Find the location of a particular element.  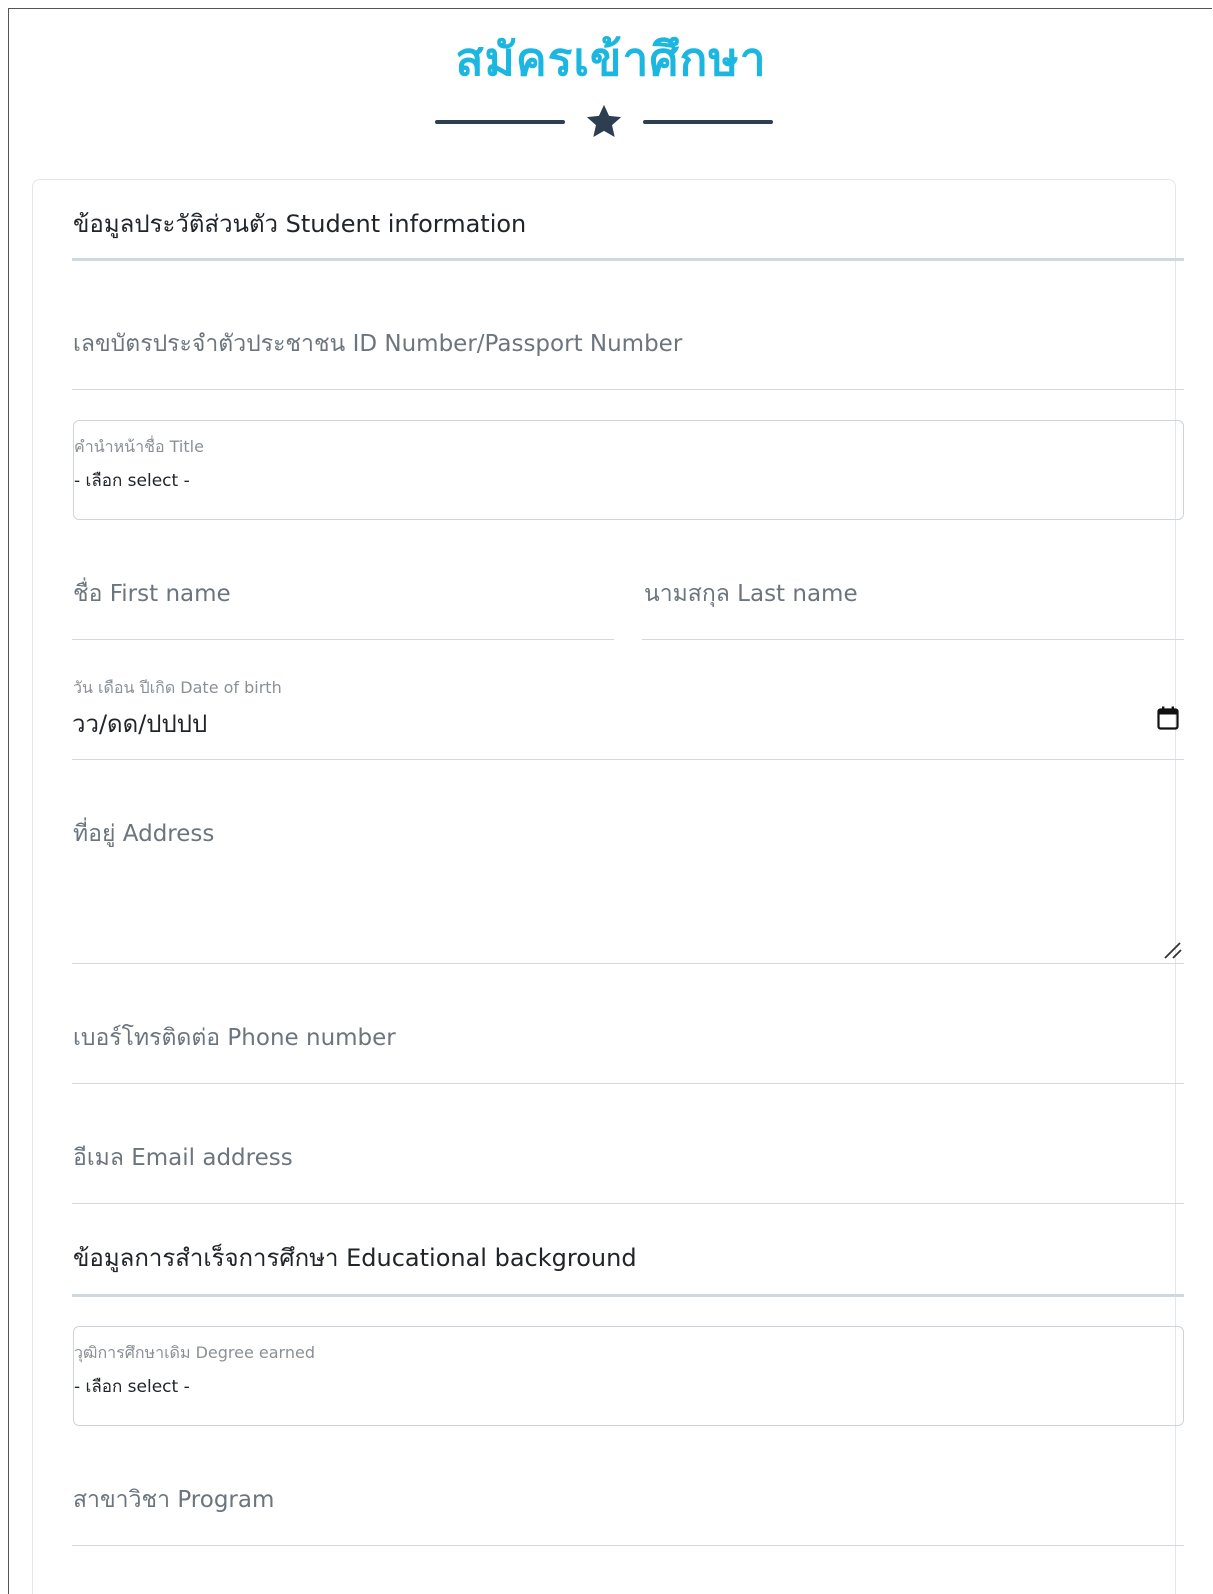

program-underline is located at coordinates (628, 1545).